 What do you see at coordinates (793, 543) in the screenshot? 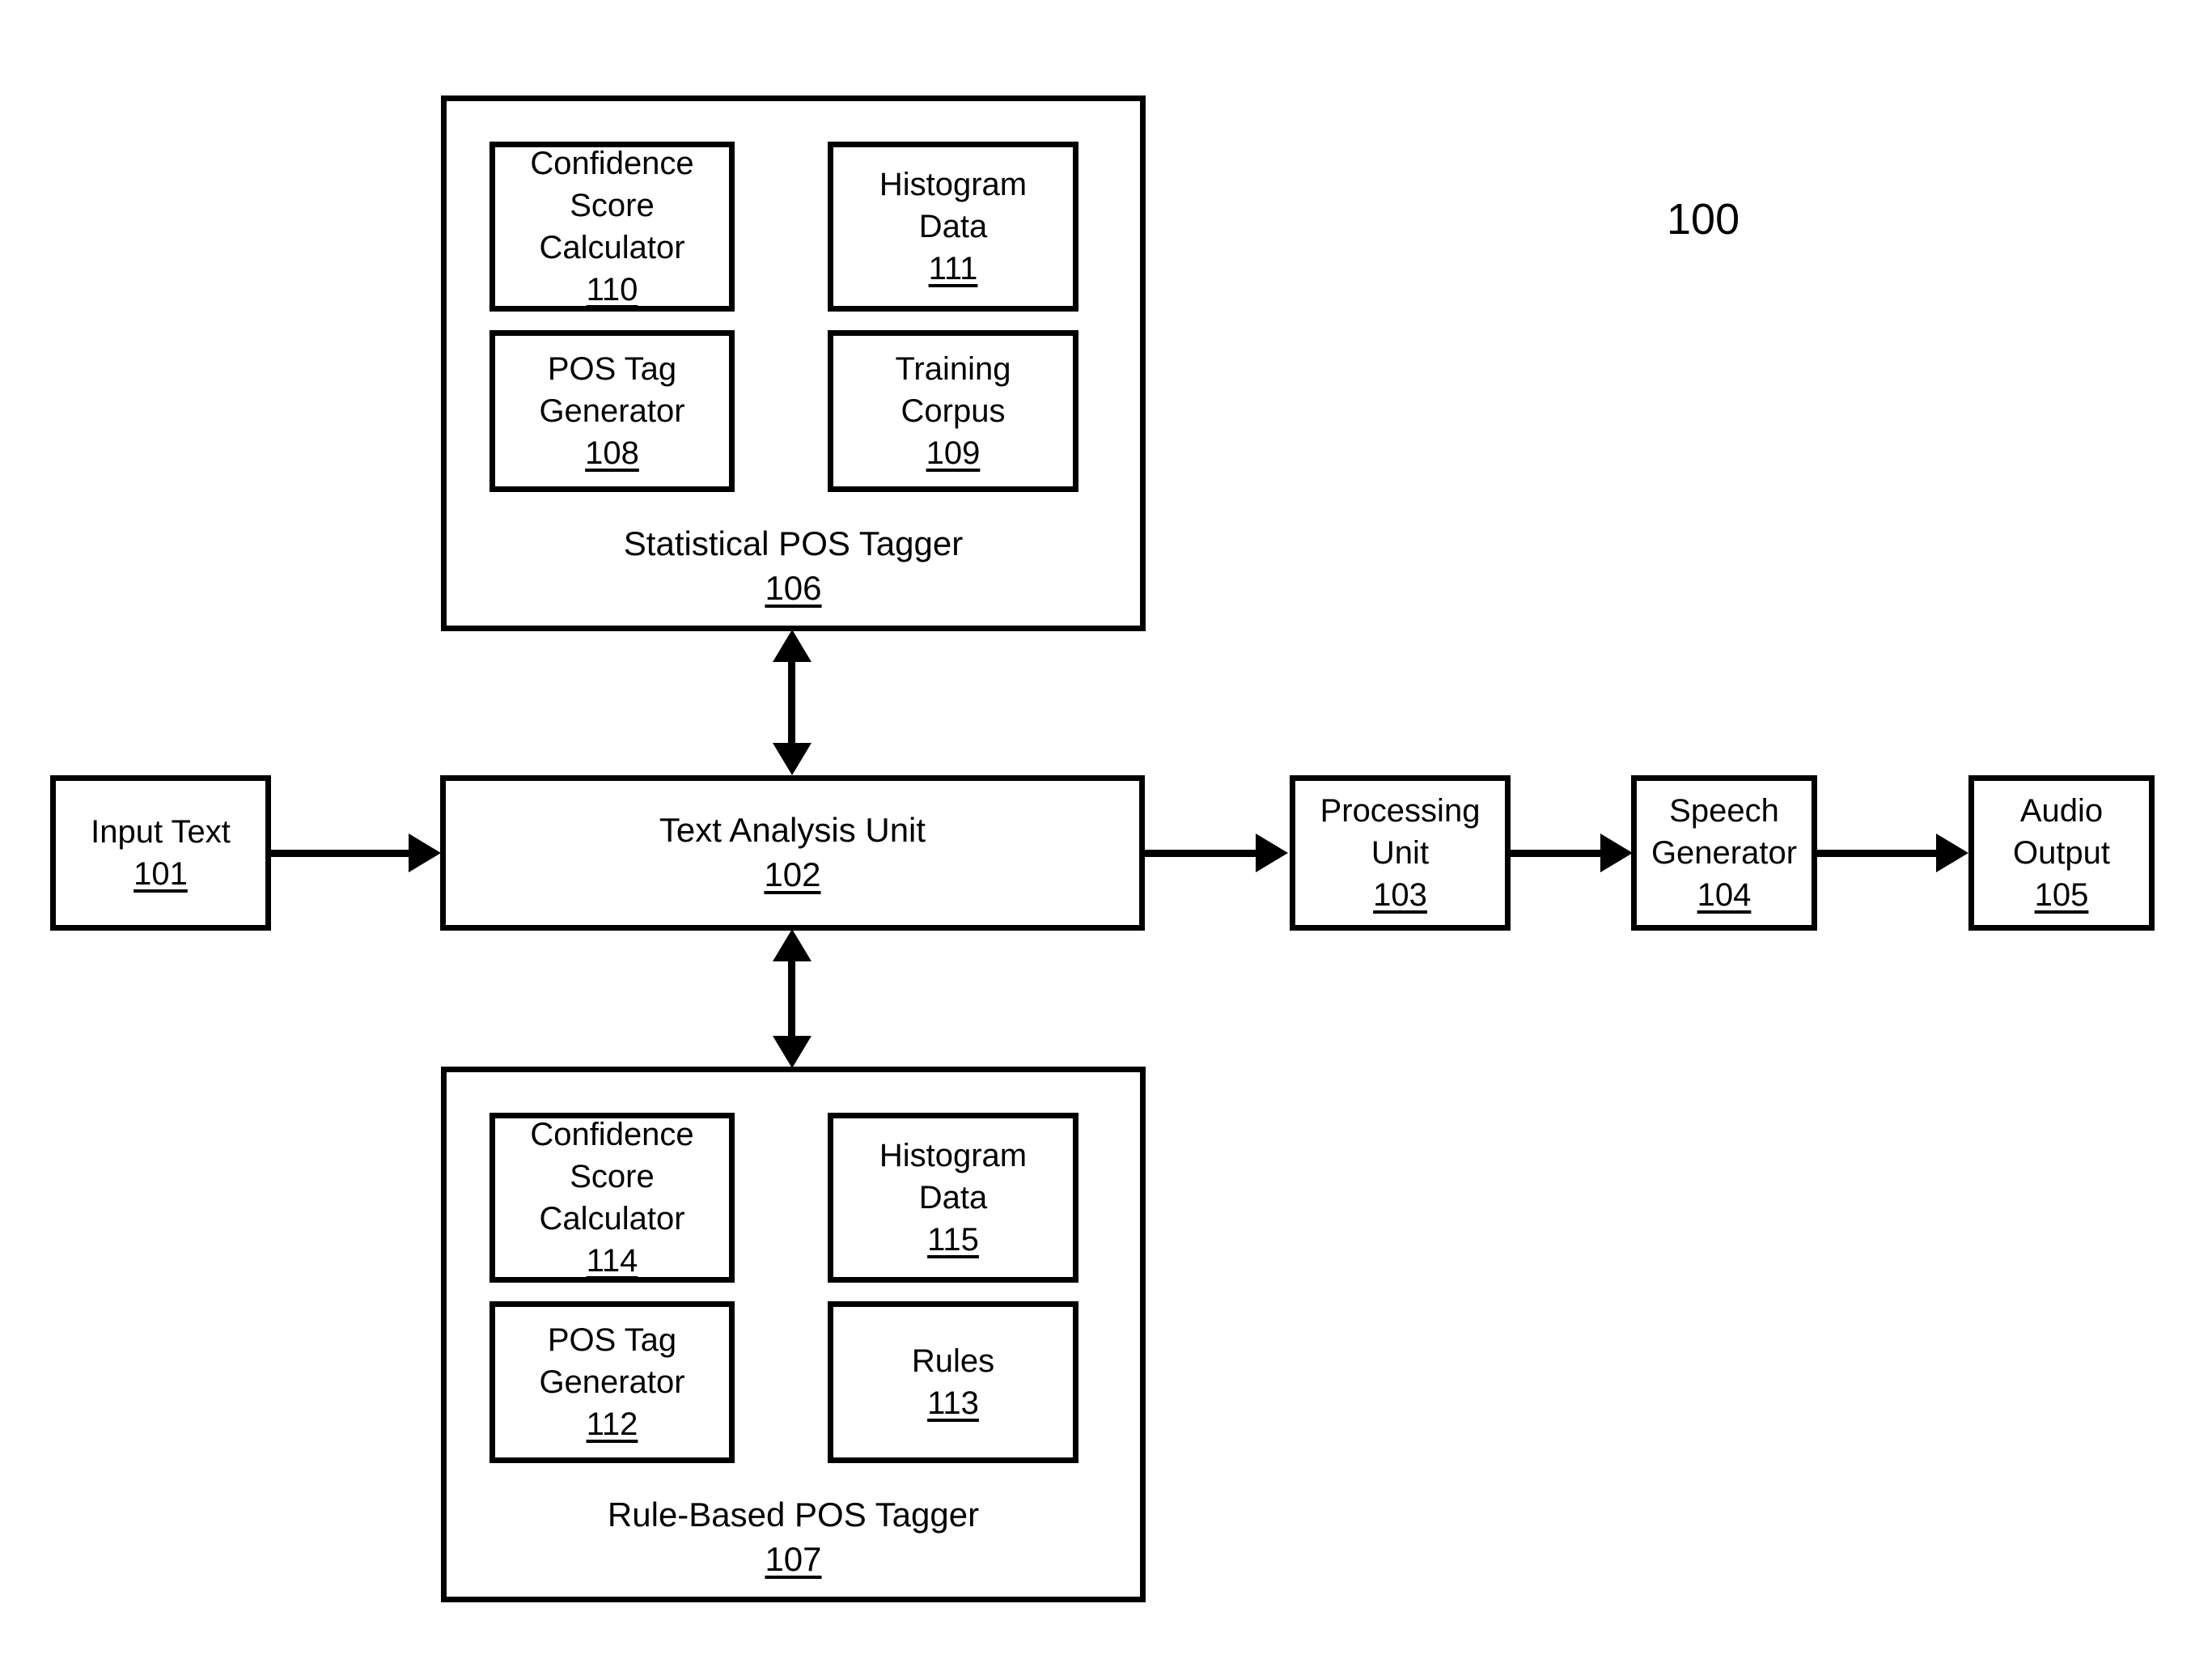
I see `container-title: Statistical POS Tagger` at bounding box center [793, 543].